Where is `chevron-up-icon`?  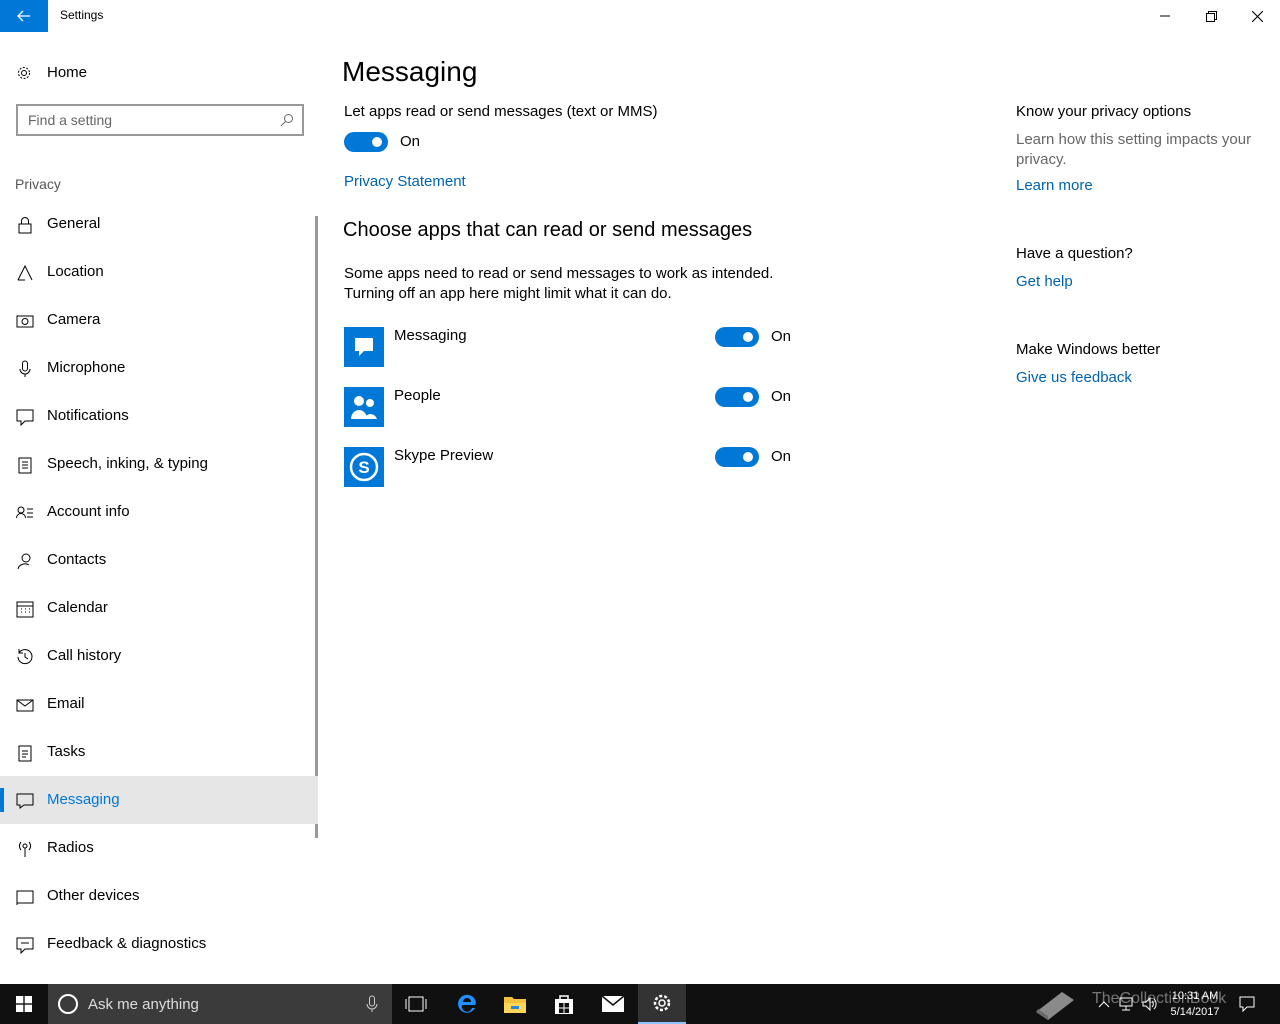 chevron-up-icon is located at coordinates (1104, 1004).